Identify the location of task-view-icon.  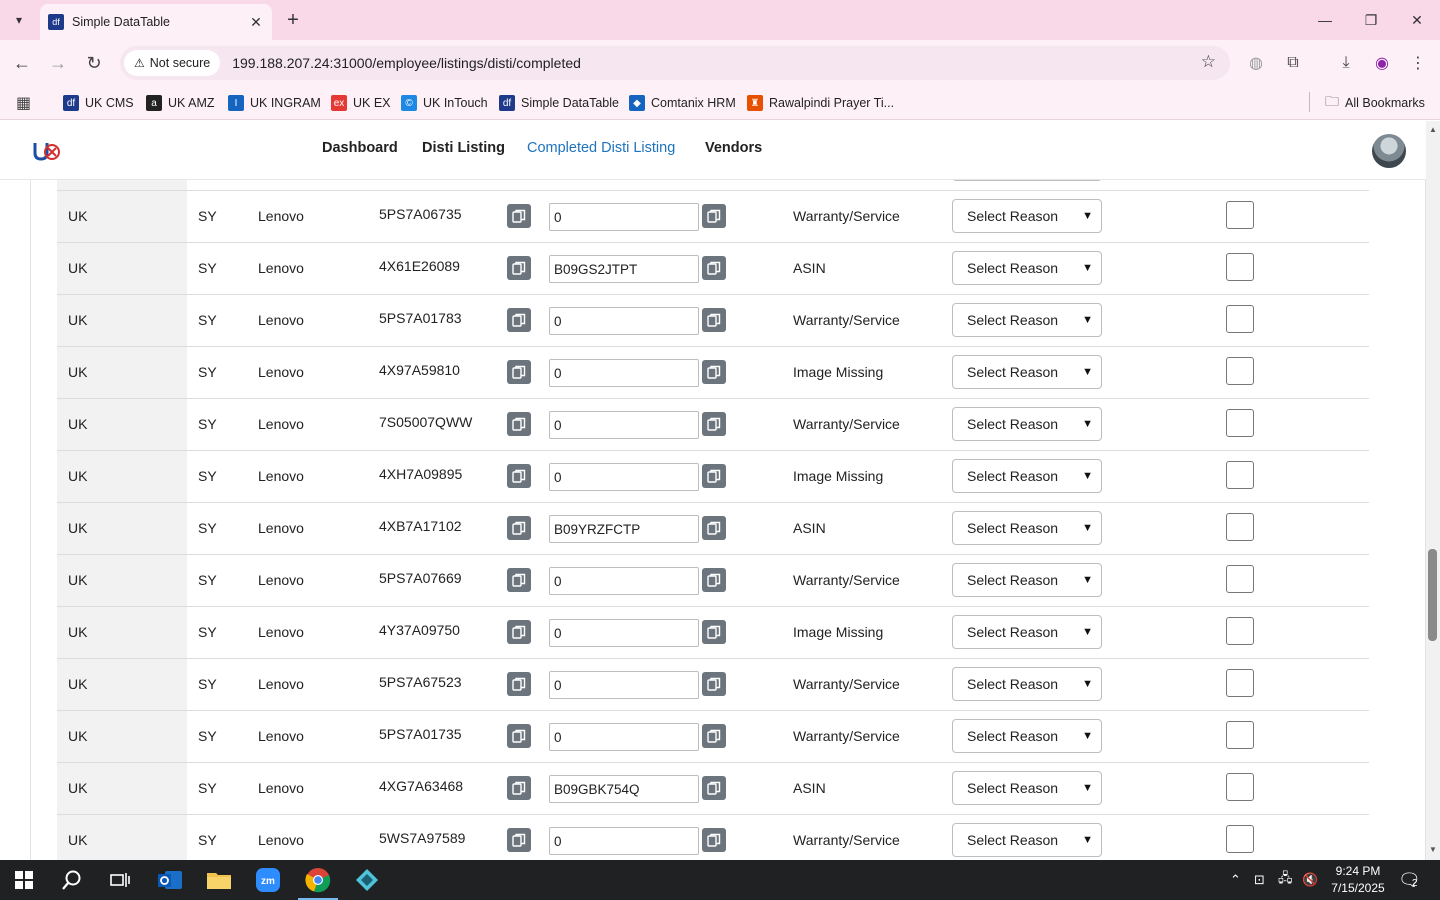
(120, 880).